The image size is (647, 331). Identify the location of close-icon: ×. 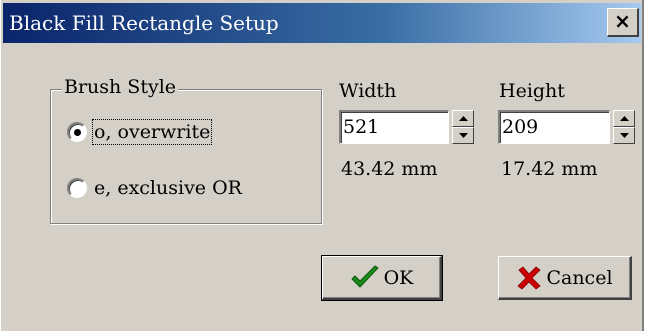
(622, 21).